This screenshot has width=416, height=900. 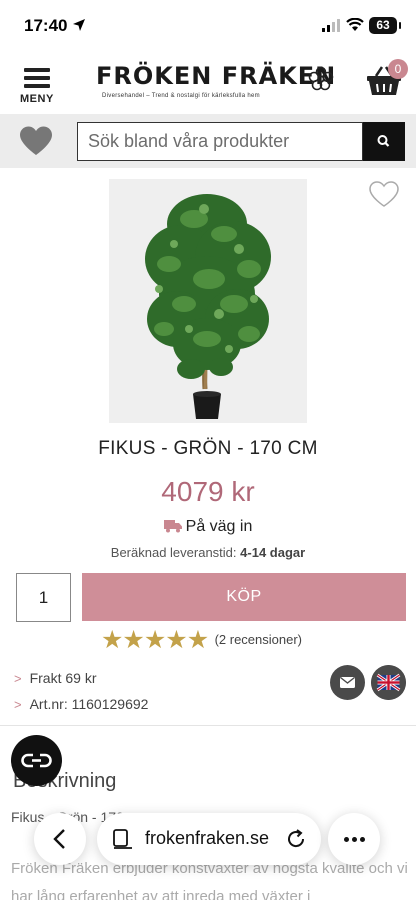 I want to click on chevron-left-icon, so click(x=59, y=839).